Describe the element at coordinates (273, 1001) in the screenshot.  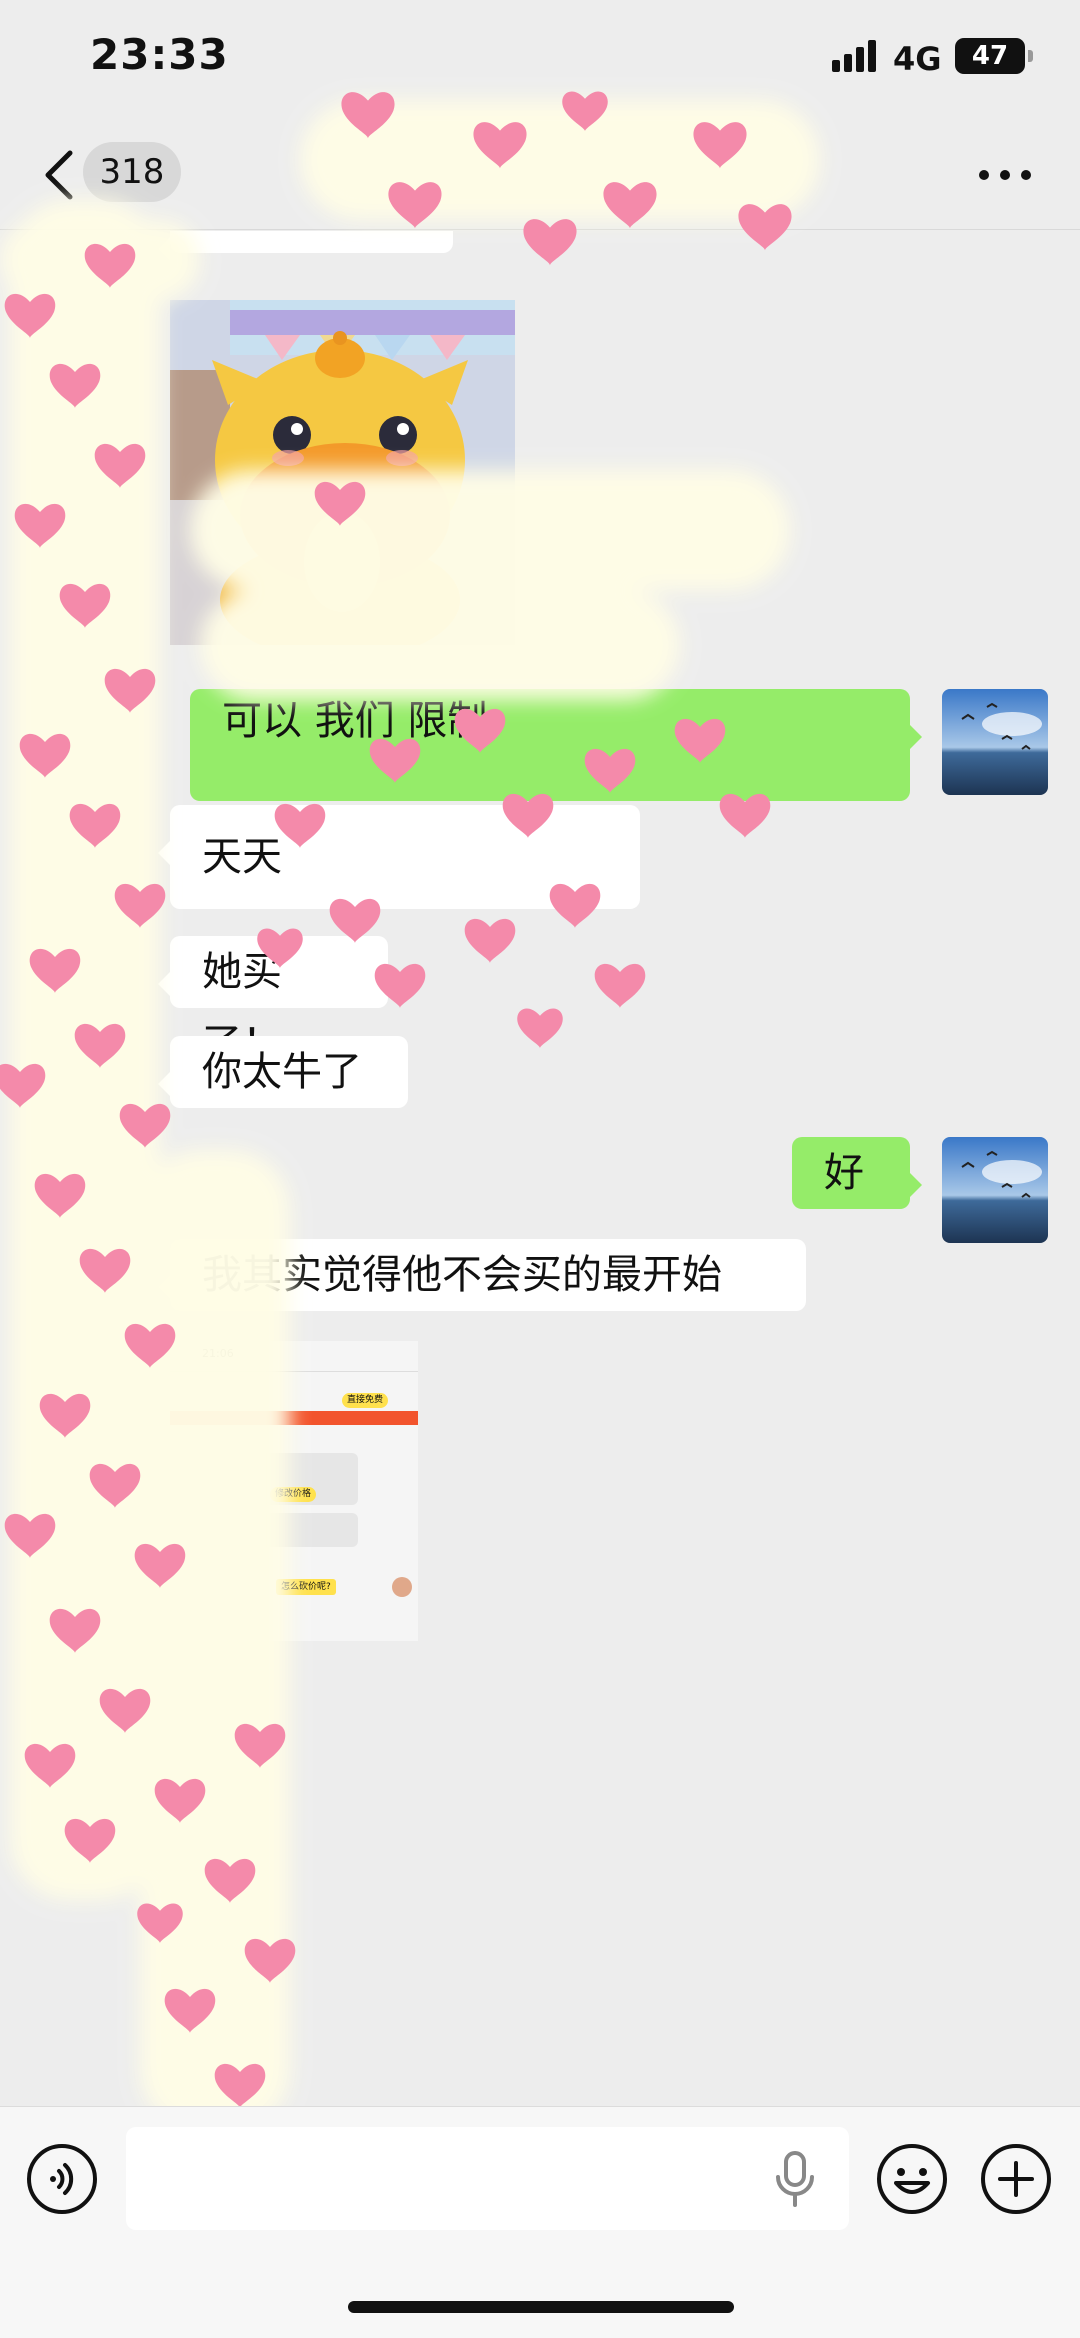
I see `message-bubble: 她买了！` at that location.